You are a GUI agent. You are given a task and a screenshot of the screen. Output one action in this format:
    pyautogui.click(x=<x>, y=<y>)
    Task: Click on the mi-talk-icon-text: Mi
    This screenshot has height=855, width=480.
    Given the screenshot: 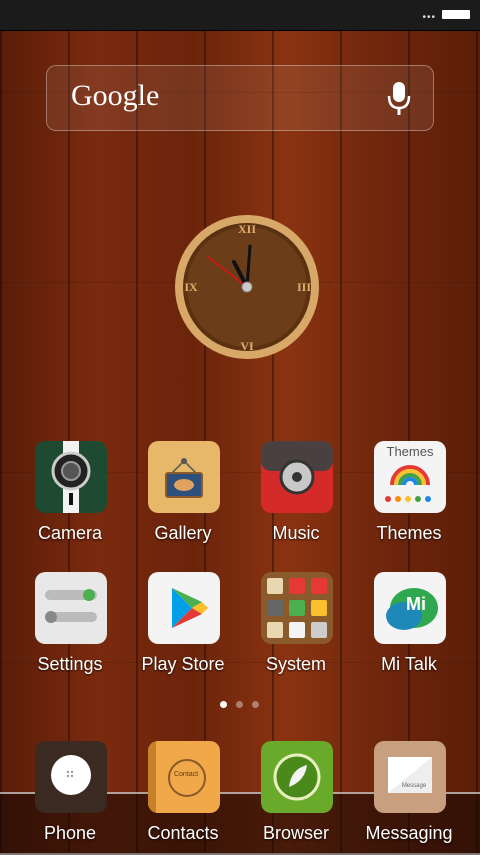 What is the action you would take?
    pyautogui.click(x=416, y=604)
    